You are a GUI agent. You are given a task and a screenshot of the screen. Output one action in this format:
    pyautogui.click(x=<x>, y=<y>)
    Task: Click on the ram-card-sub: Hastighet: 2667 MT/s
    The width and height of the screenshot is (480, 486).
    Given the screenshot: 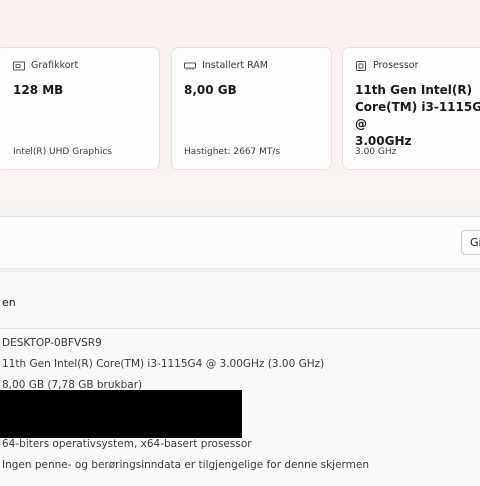 What is the action you would take?
    pyautogui.click(x=232, y=152)
    